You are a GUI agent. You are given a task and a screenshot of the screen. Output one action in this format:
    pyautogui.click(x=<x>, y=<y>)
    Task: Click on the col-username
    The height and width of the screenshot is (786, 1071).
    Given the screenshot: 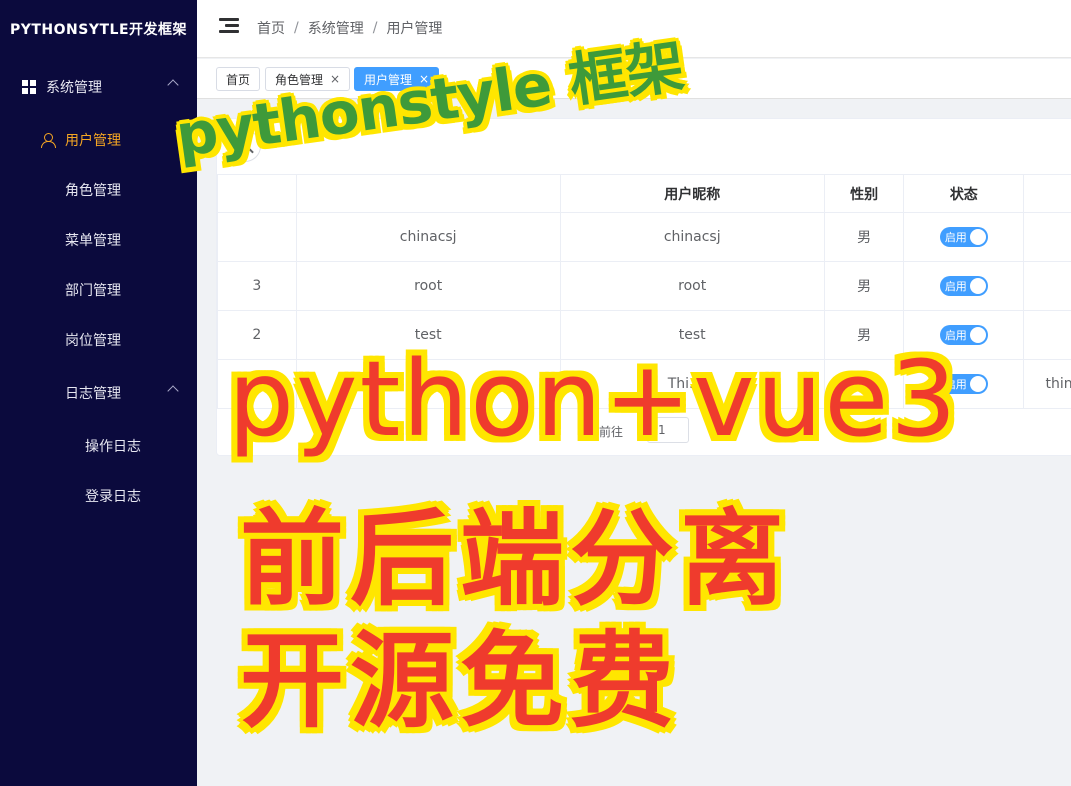 What is the action you would take?
    pyautogui.click(x=428, y=193)
    